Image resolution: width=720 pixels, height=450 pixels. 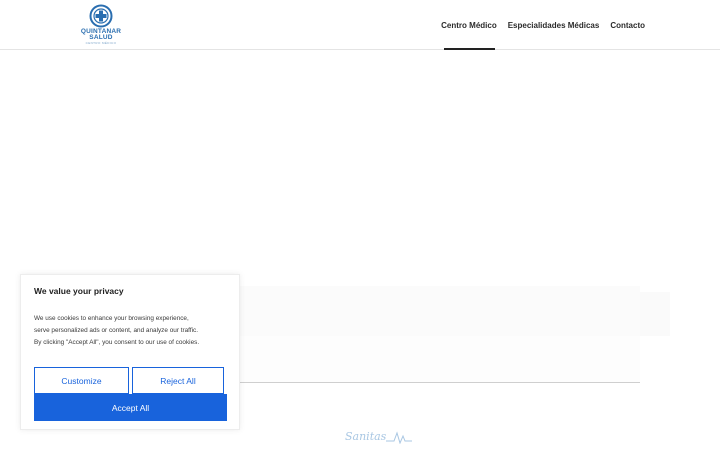 What do you see at coordinates (440, 311) in the screenshot?
I see `content-block` at bounding box center [440, 311].